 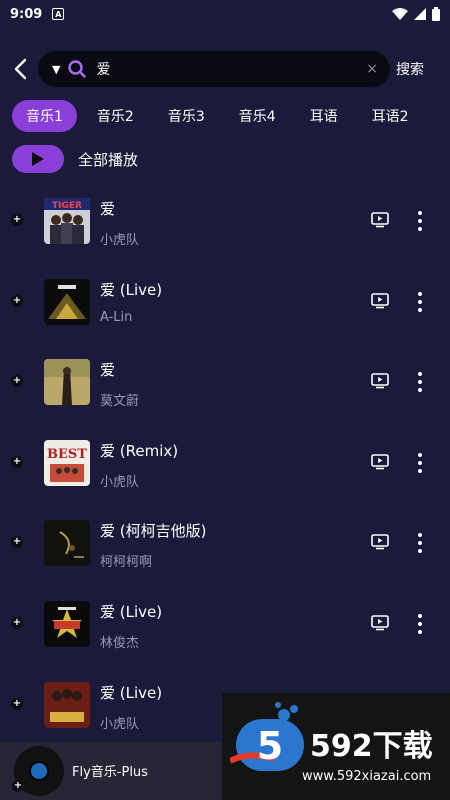 I want to click on status-indicators, so click(x=416, y=14).